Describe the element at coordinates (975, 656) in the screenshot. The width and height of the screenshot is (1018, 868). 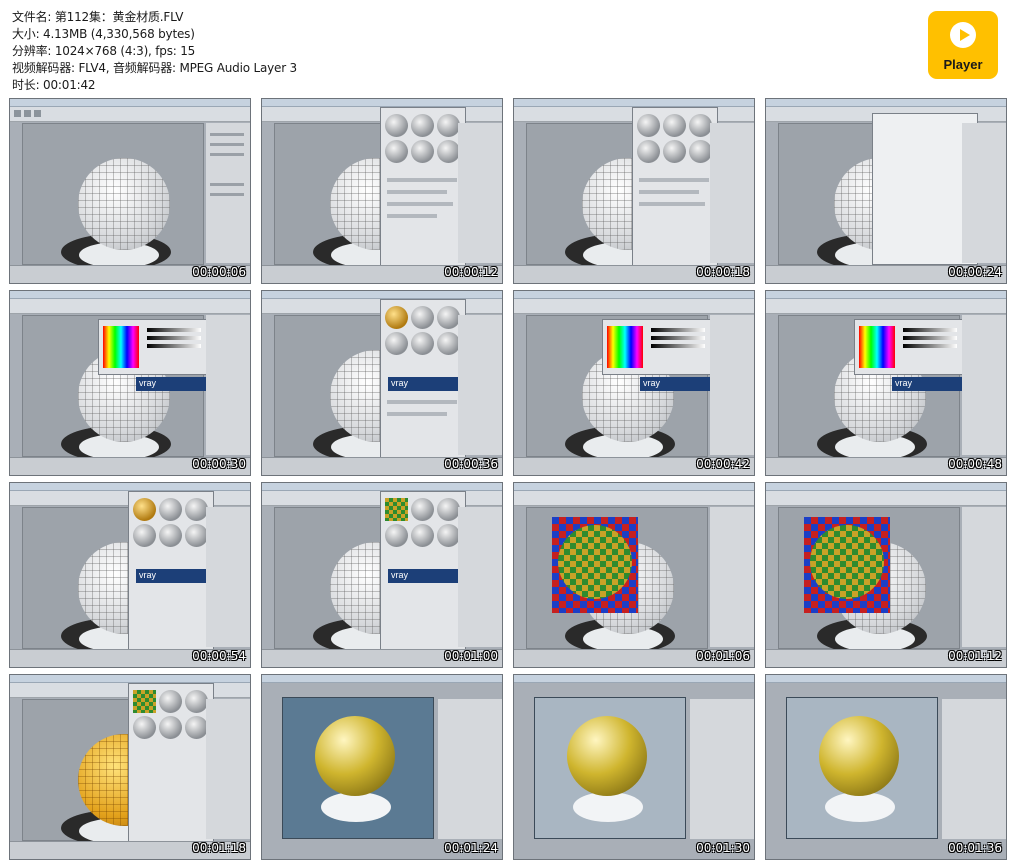
I see `thumbnail-timestamp: 00:01:12` at that location.